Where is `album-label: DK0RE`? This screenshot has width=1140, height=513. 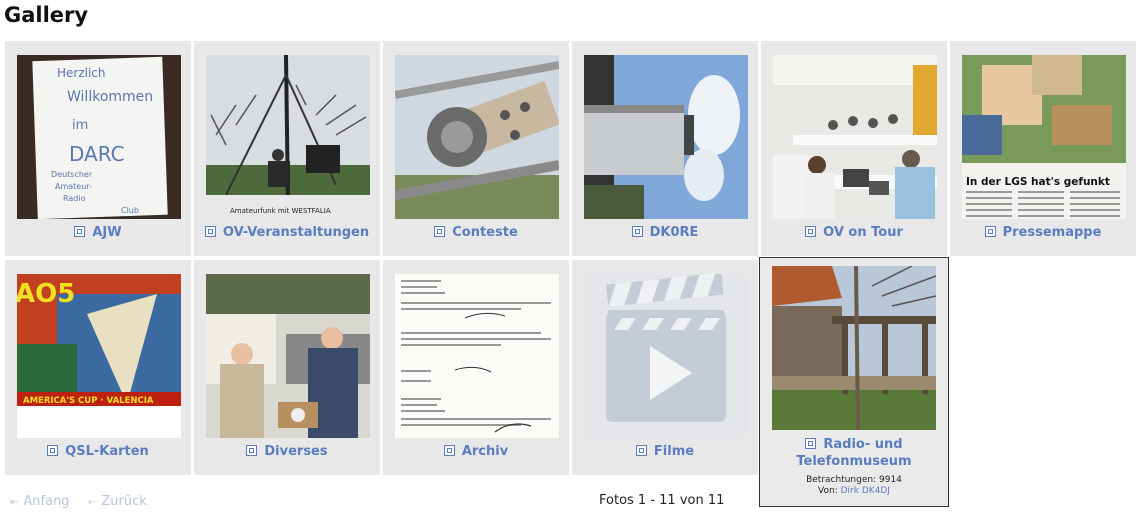 album-label: DK0RE is located at coordinates (674, 232).